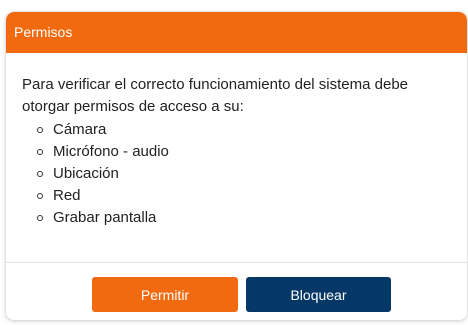  Describe the element at coordinates (67, 195) in the screenshot. I see `permission-label: Red` at that location.